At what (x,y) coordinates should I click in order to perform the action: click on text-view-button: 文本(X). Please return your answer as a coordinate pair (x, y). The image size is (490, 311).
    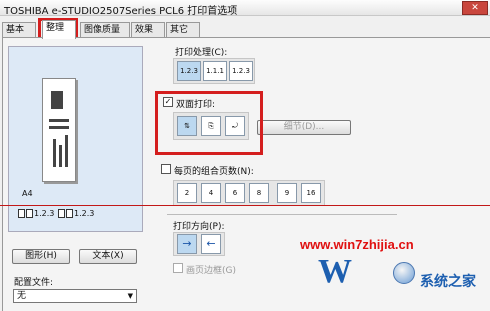
    Looking at the image, I should click on (108, 256).